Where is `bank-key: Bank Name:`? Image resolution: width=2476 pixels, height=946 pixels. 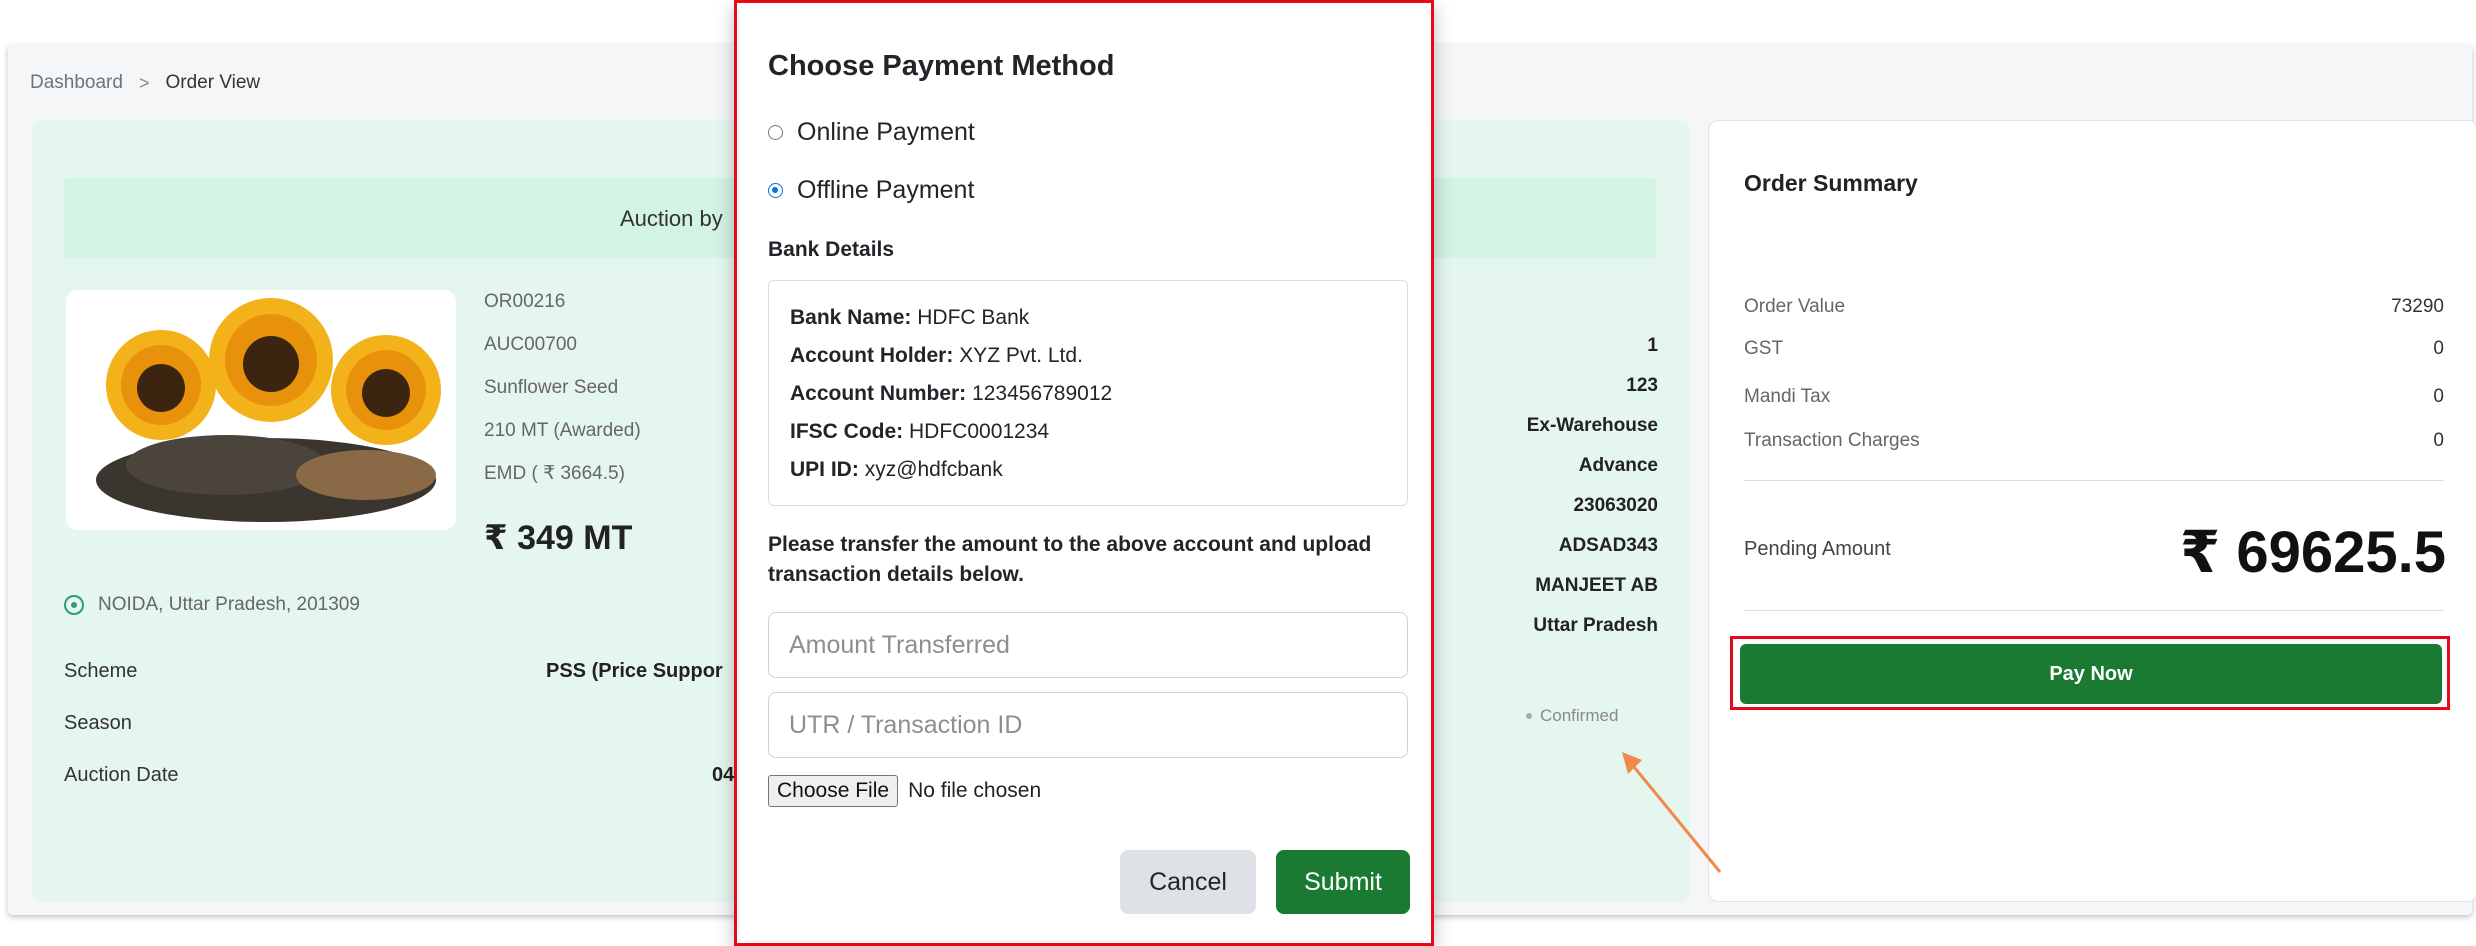 bank-key: Bank Name: is located at coordinates (851, 317).